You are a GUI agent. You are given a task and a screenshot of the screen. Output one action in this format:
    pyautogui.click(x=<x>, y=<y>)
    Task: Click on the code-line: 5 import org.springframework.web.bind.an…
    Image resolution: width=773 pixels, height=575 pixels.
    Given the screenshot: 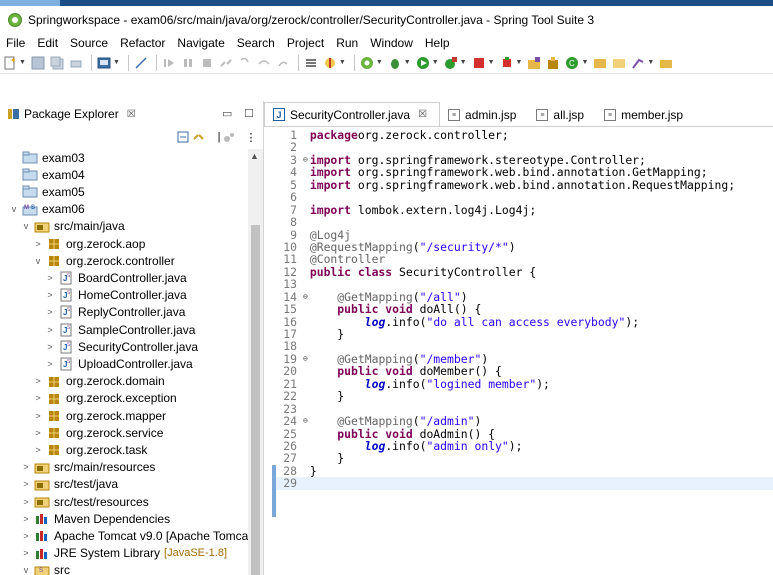 What is the action you would take?
    pyautogui.click(x=524, y=184)
    